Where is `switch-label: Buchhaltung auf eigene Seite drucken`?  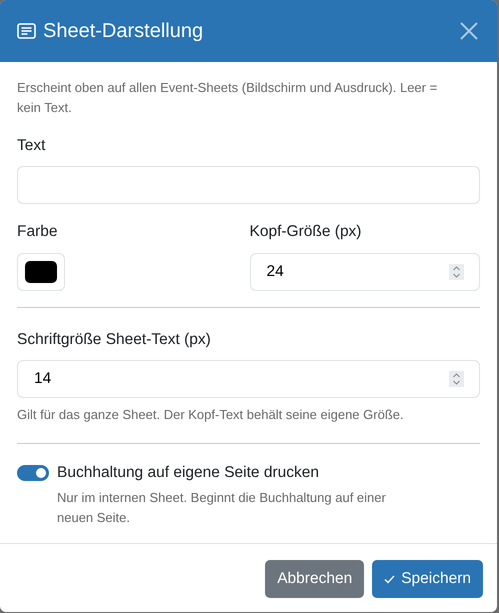
switch-label: Buchhaltung auf eigene Seite drucken is located at coordinates (188, 472).